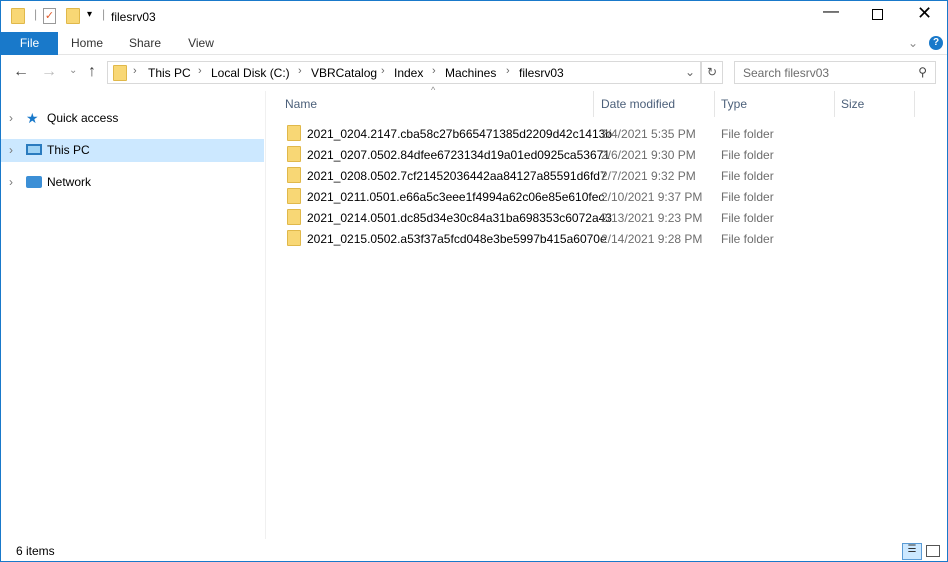 The width and height of the screenshot is (948, 562). What do you see at coordinates (132, 150) in the screenshot?
I see `nav-this-pc: › This PC` at bounding box center [132, 150].